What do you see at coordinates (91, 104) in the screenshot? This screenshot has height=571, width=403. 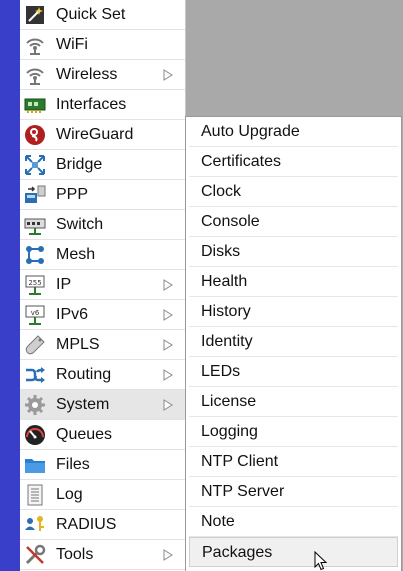 I see `menu-item-label: Interfaces` at bounding box center [91, 104].